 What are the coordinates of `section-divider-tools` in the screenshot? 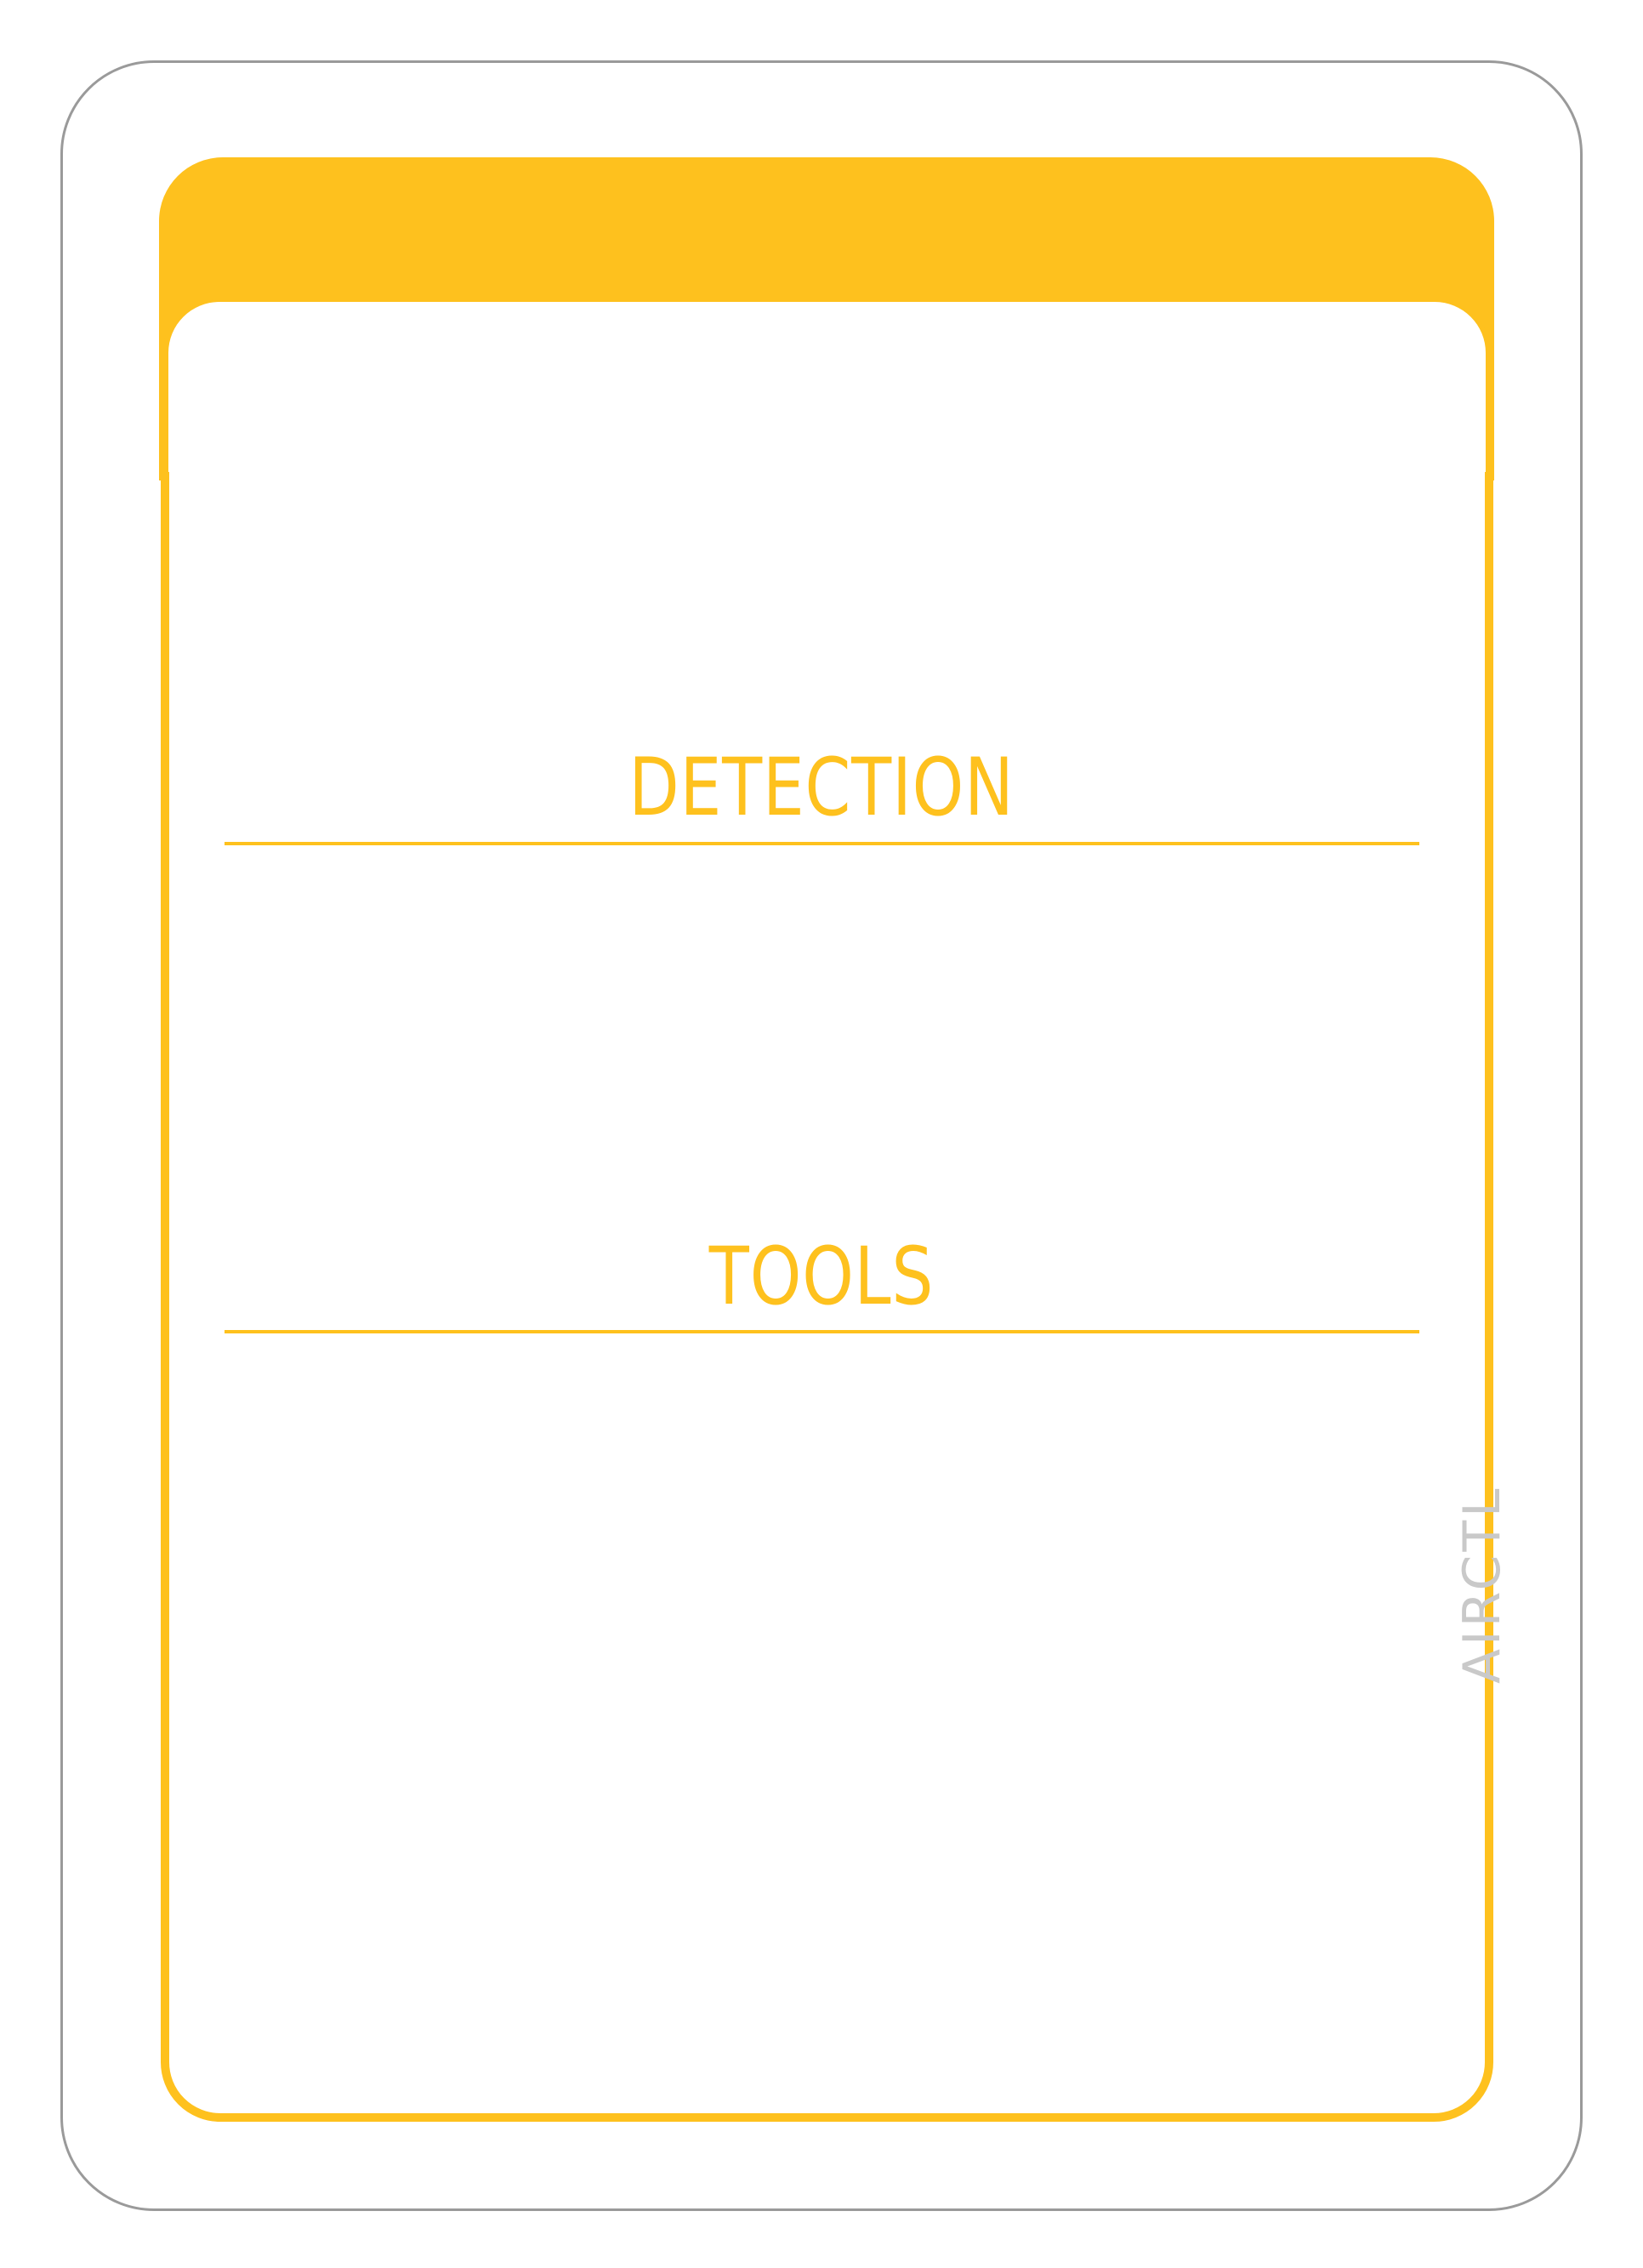 It's located at (822, 1331).